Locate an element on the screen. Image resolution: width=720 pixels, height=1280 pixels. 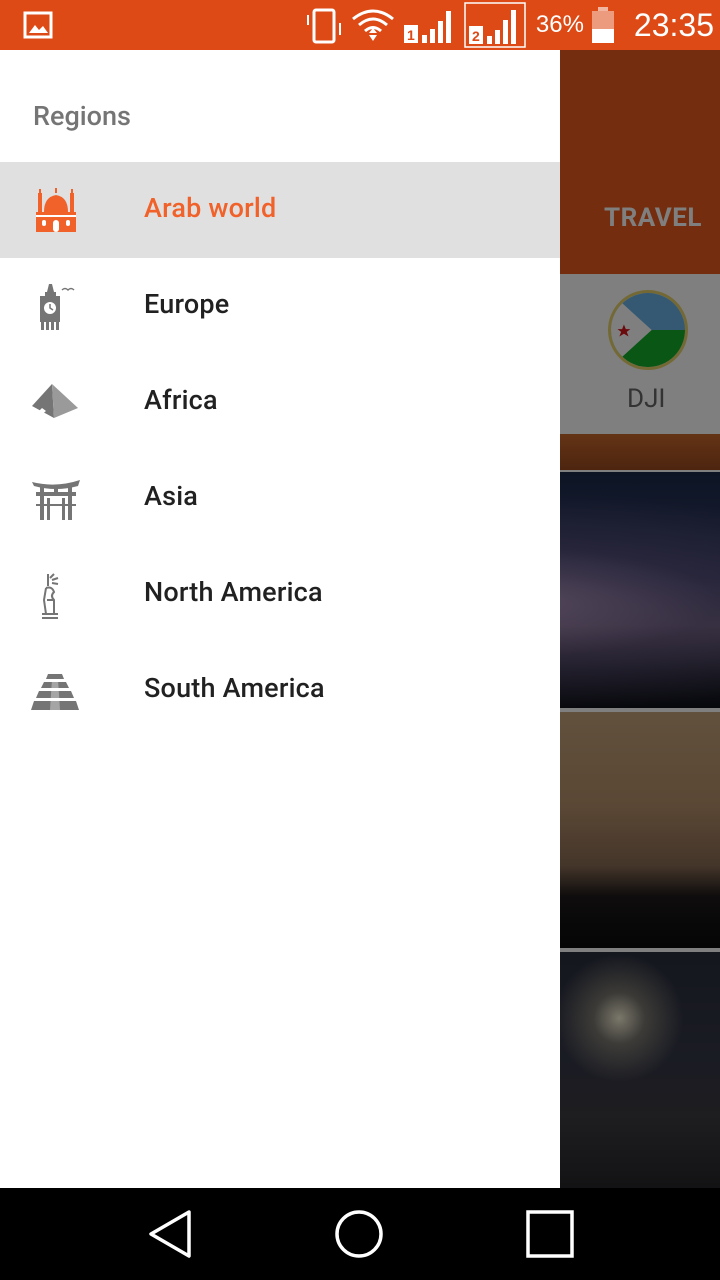
back-icon is located at coordinates (171, 1234).